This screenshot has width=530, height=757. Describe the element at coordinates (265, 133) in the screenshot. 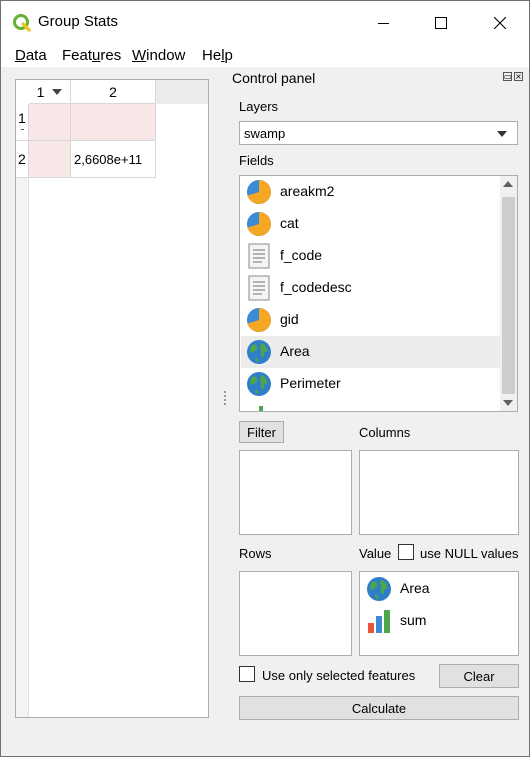

I see `layer-select-value: swamp` at that location.